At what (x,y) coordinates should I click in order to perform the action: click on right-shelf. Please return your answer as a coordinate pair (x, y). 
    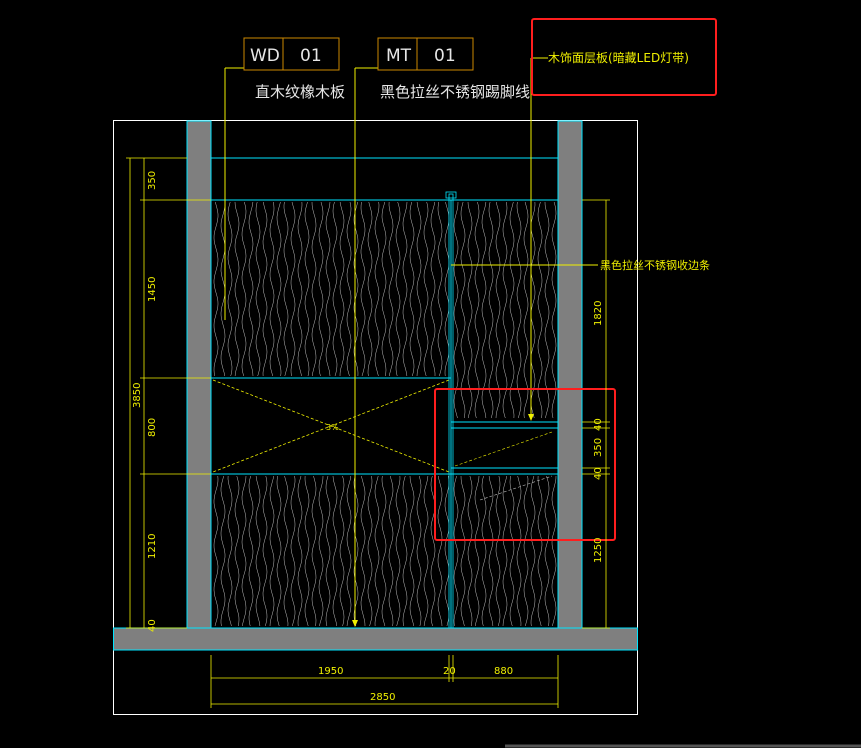
    Looking at the image, I should click on (504, 448).